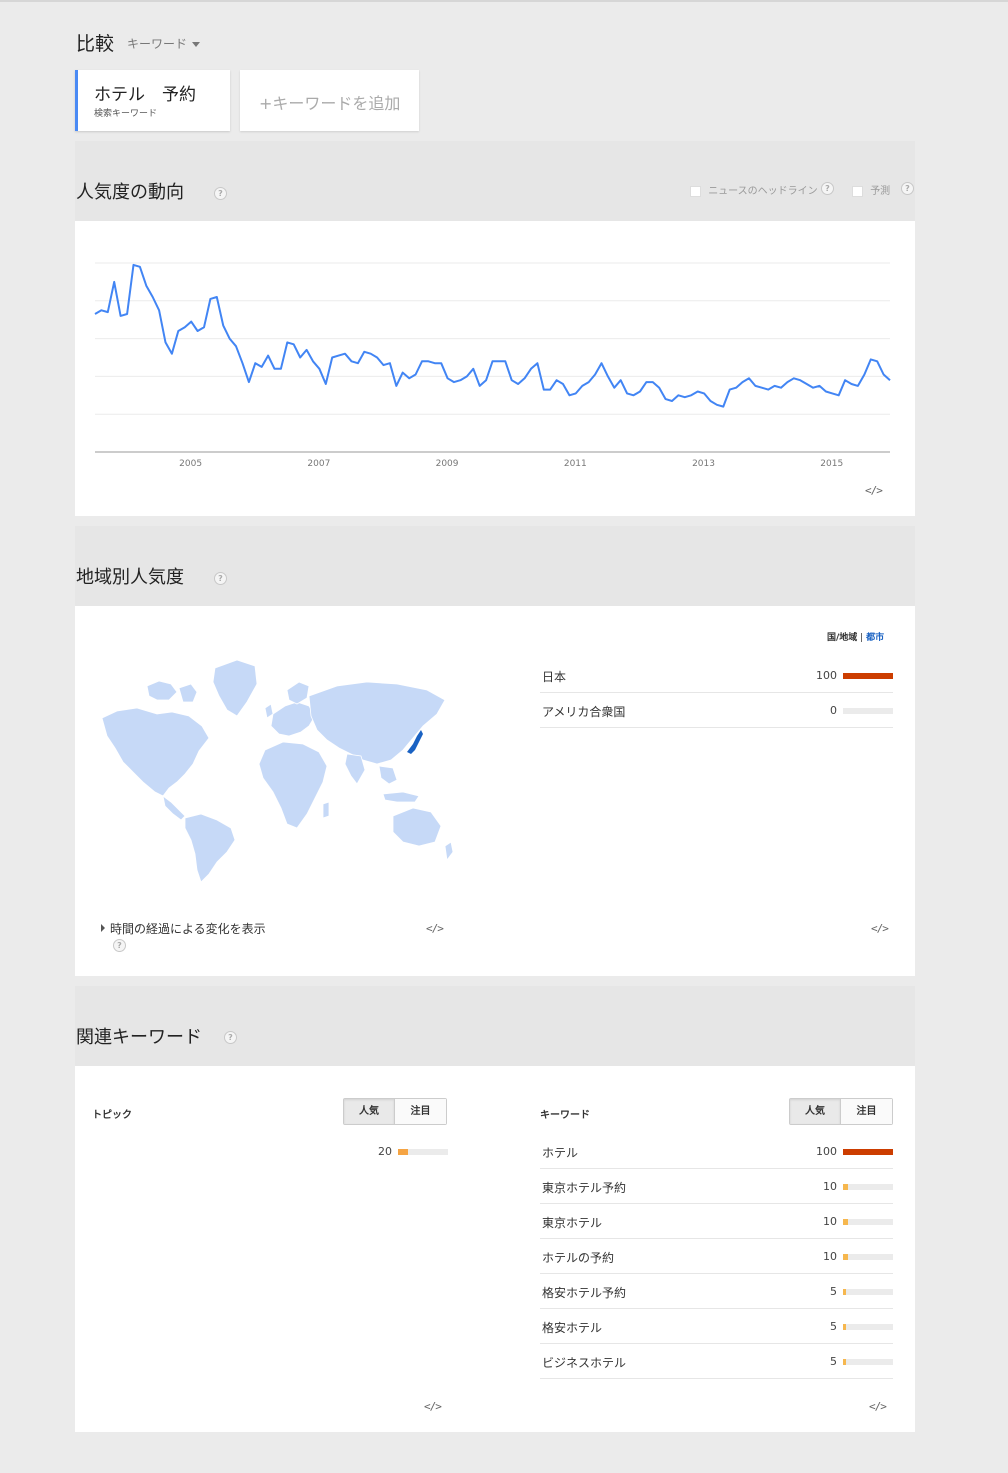 Image resolution: width=1008 pixels, height=1473 pixels. Describe the element at coordinates (492, 335) in the screenshot. I see `trend-line` at that location.